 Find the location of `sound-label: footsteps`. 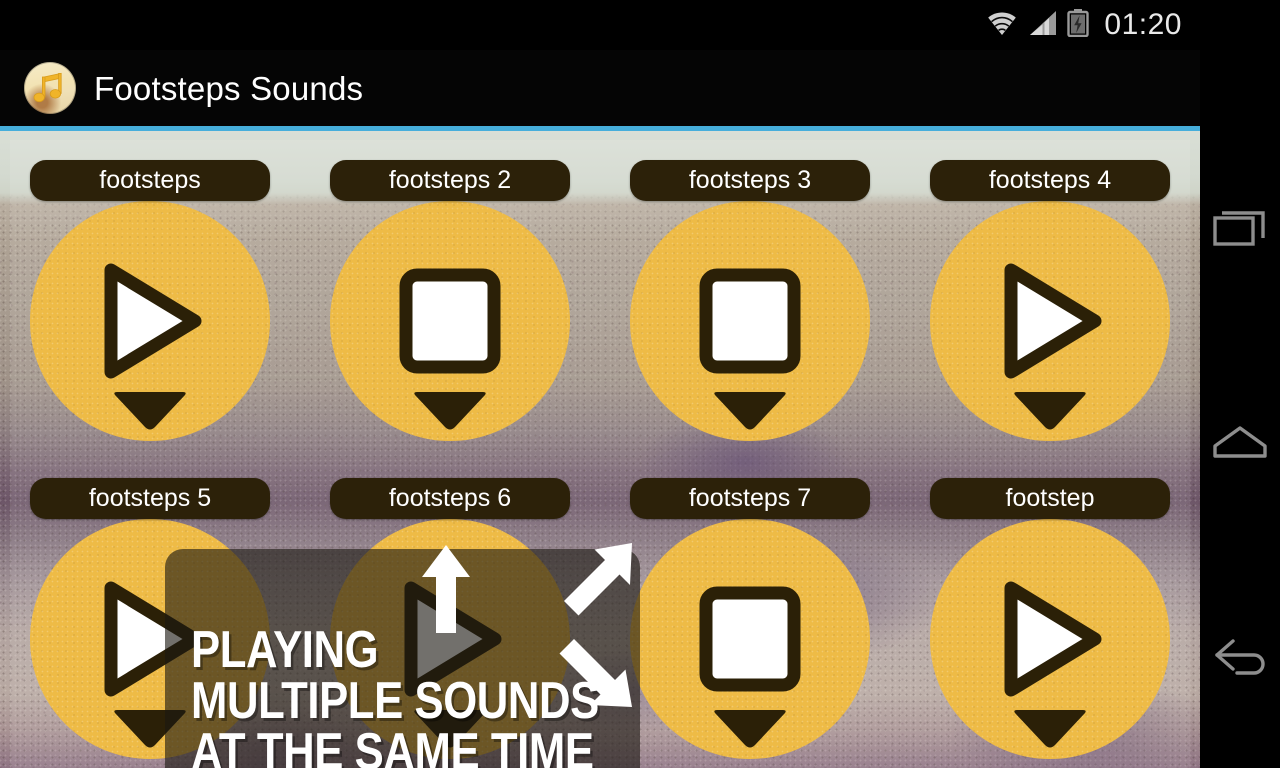

sound-label: footsteps is located at coordinates (150, 180).